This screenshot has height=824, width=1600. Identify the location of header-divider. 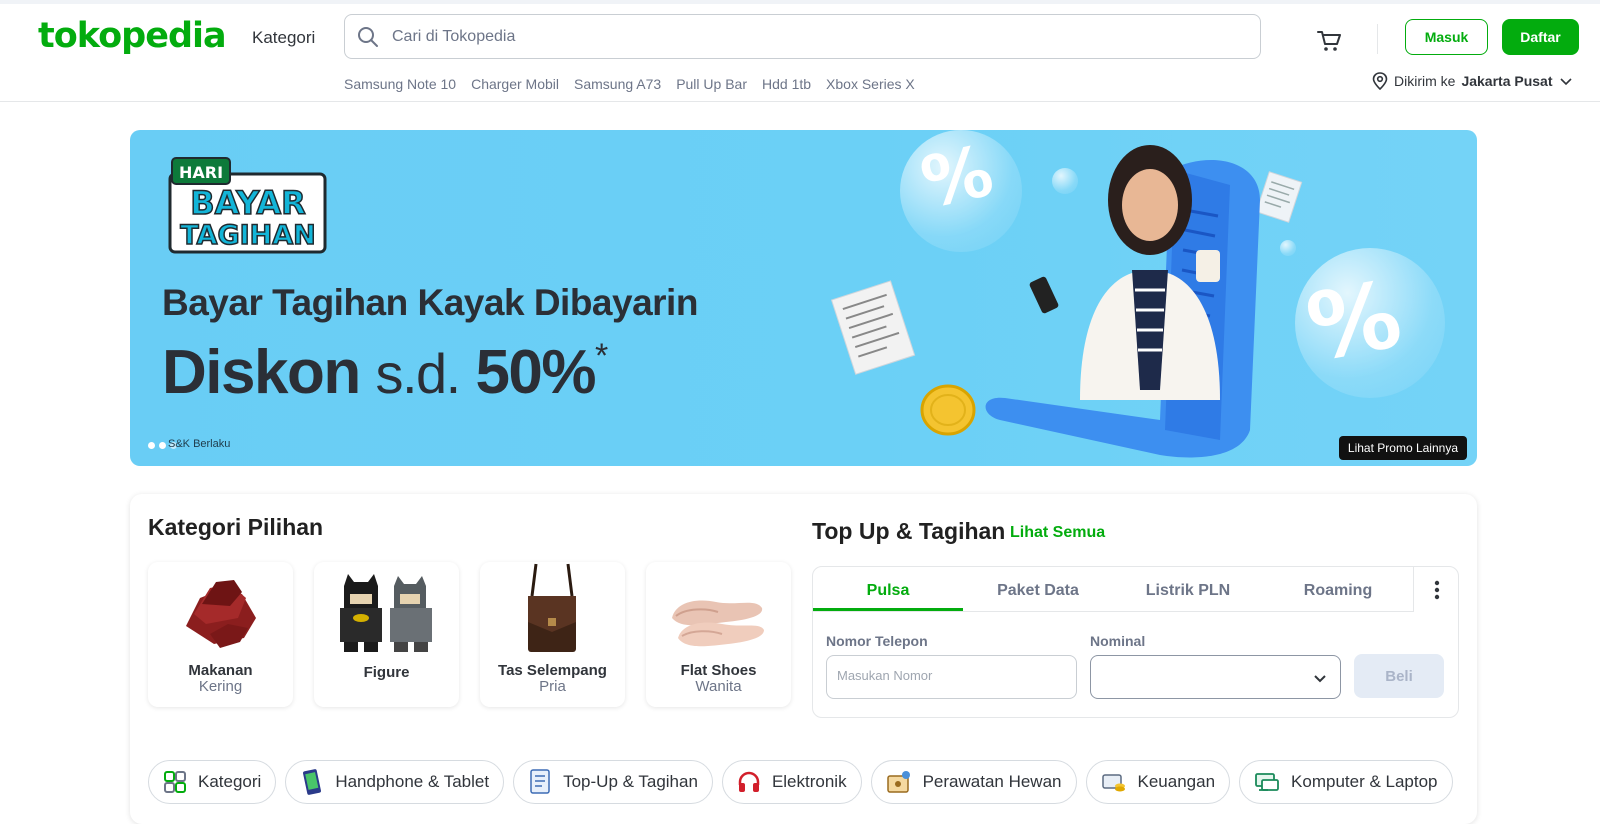
(1377, 39).